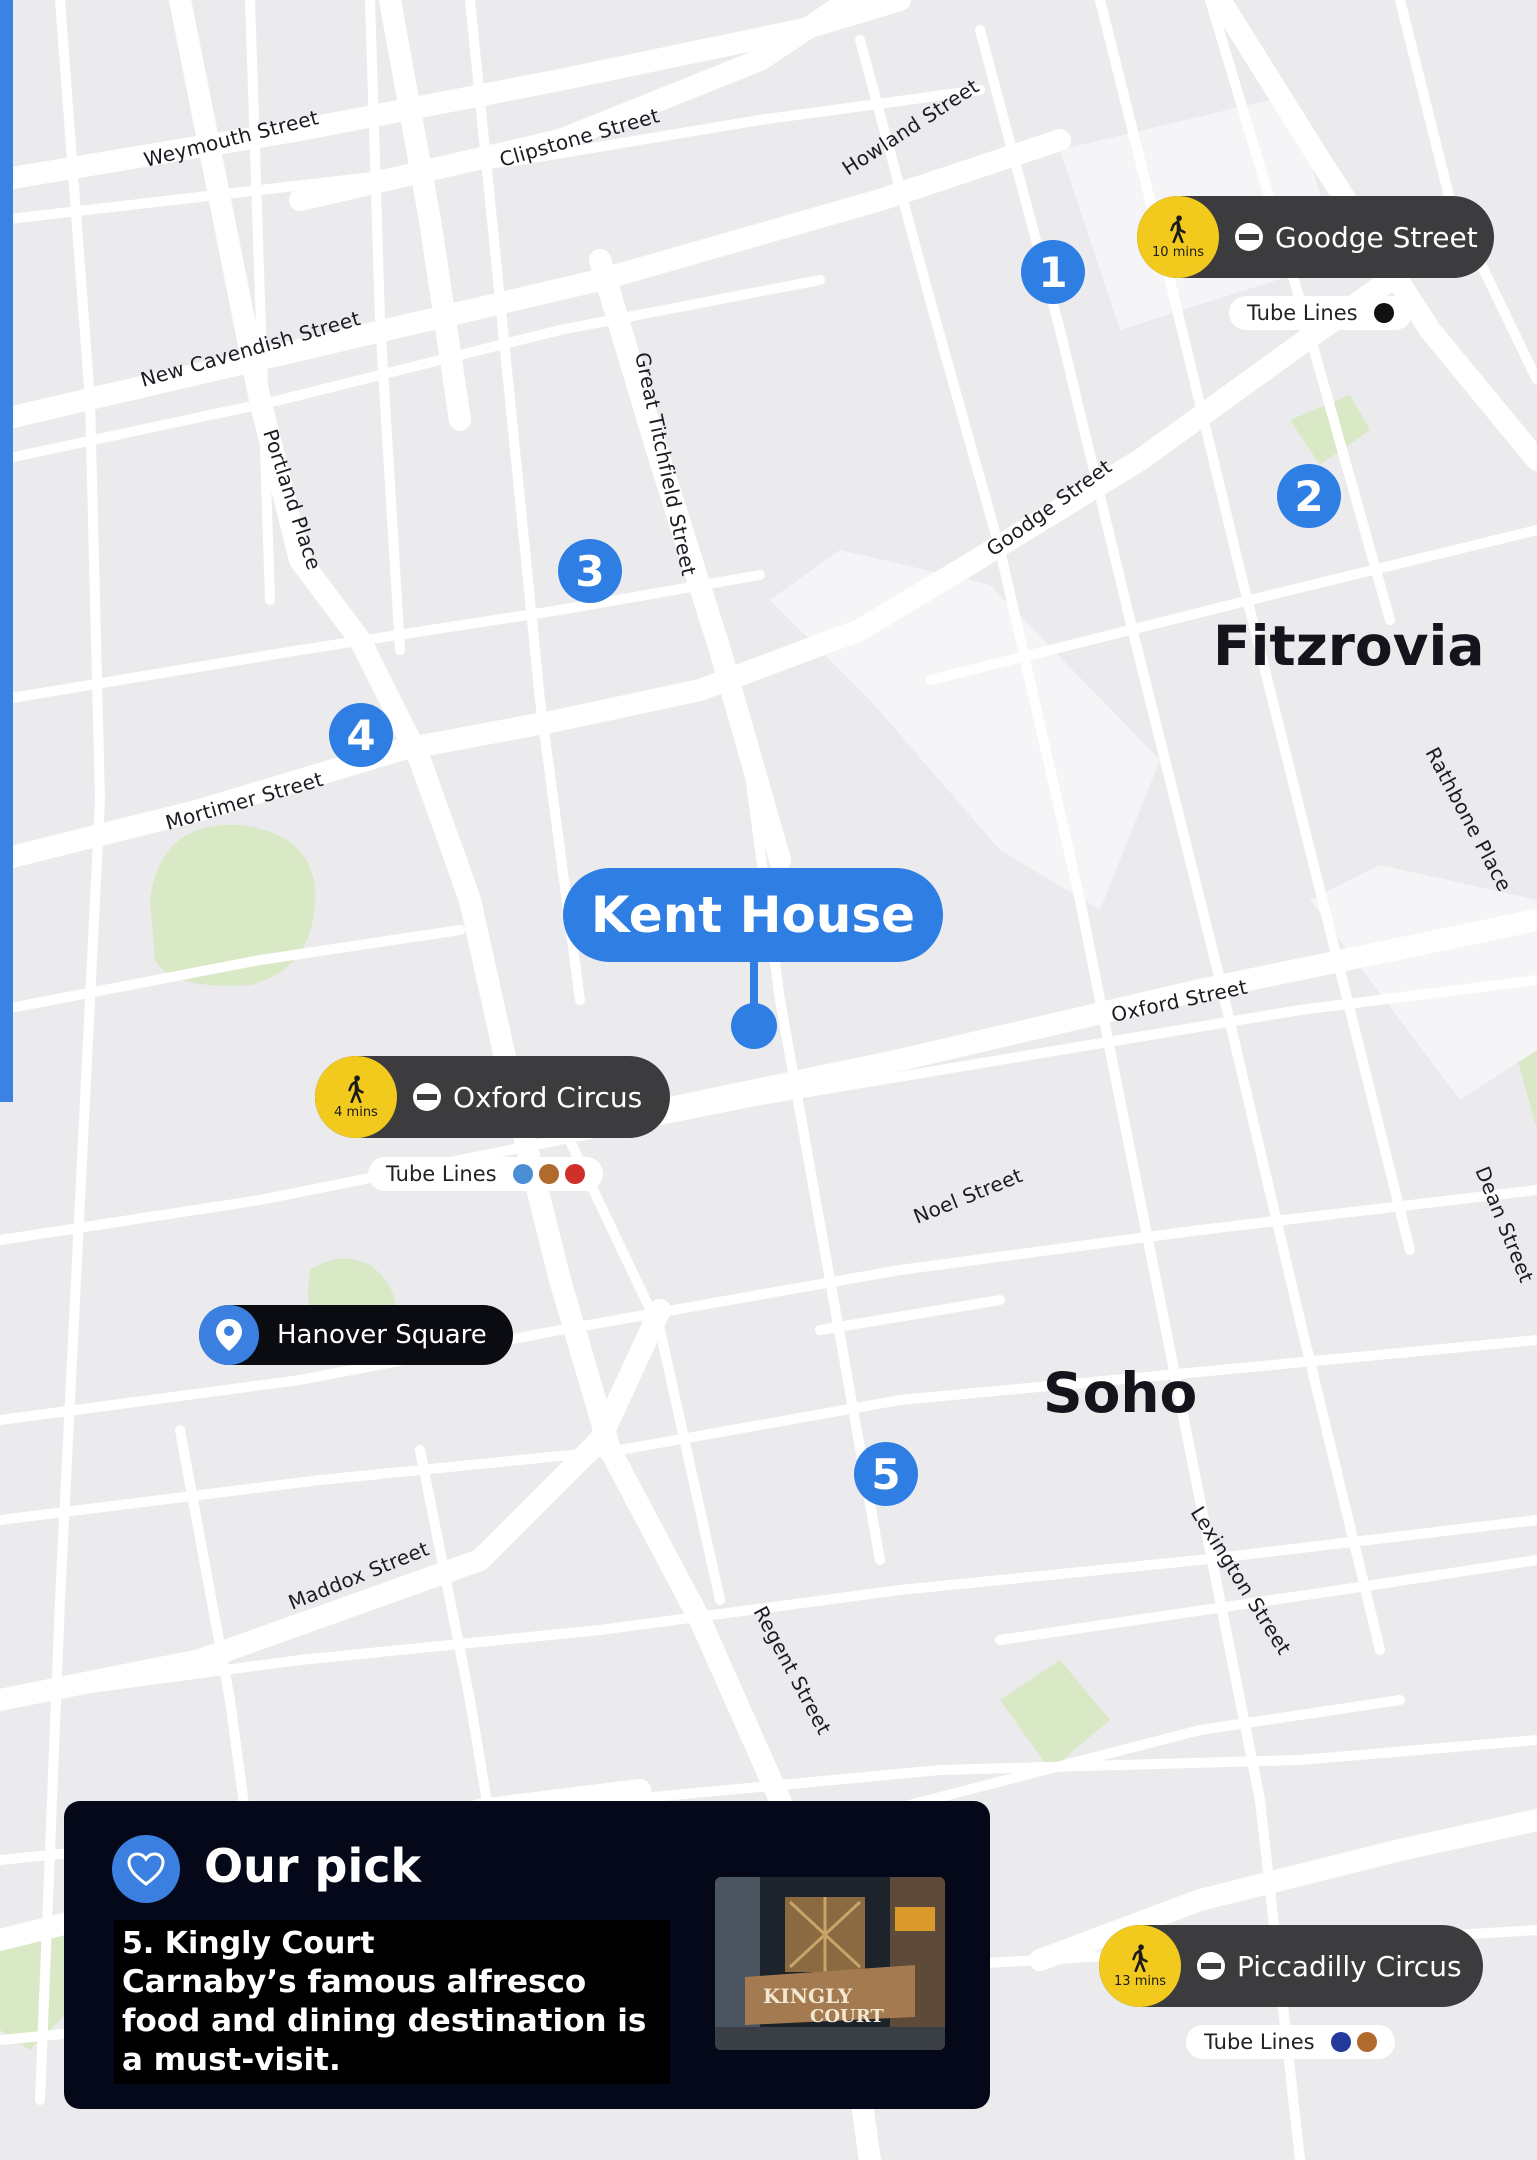  I want to click on walk-badge: 13 mins, so click(1140, 1966).